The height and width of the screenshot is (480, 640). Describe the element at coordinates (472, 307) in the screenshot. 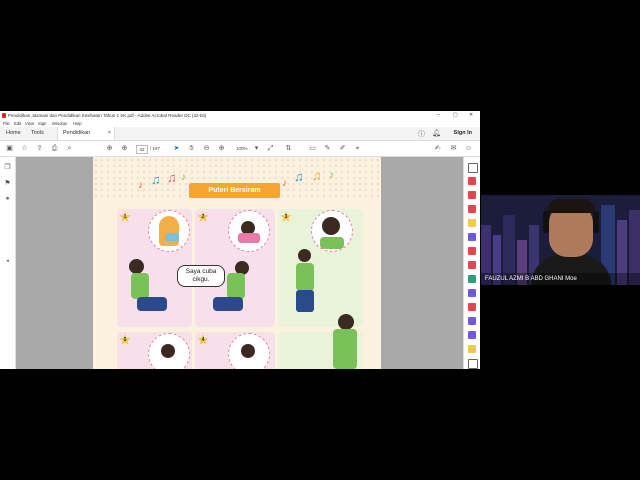

I see `protect-icon` at that location.